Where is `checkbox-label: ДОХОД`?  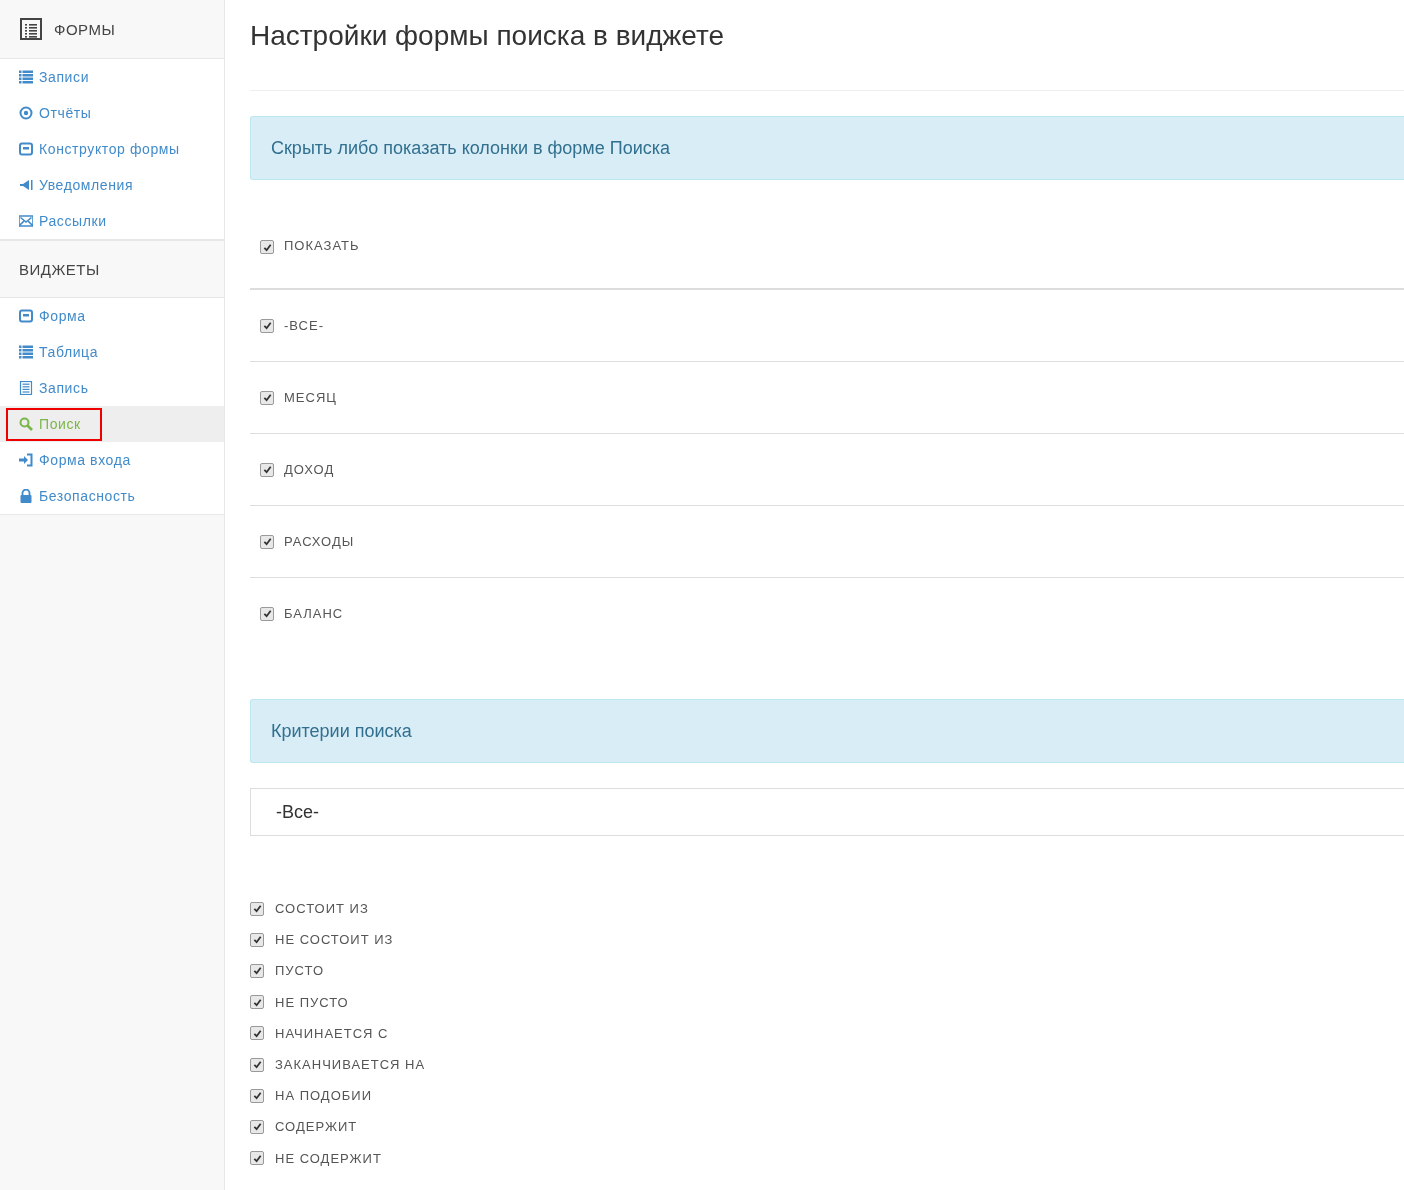
checkbox-label: ДОХОД is located at coordinates (309, 469).